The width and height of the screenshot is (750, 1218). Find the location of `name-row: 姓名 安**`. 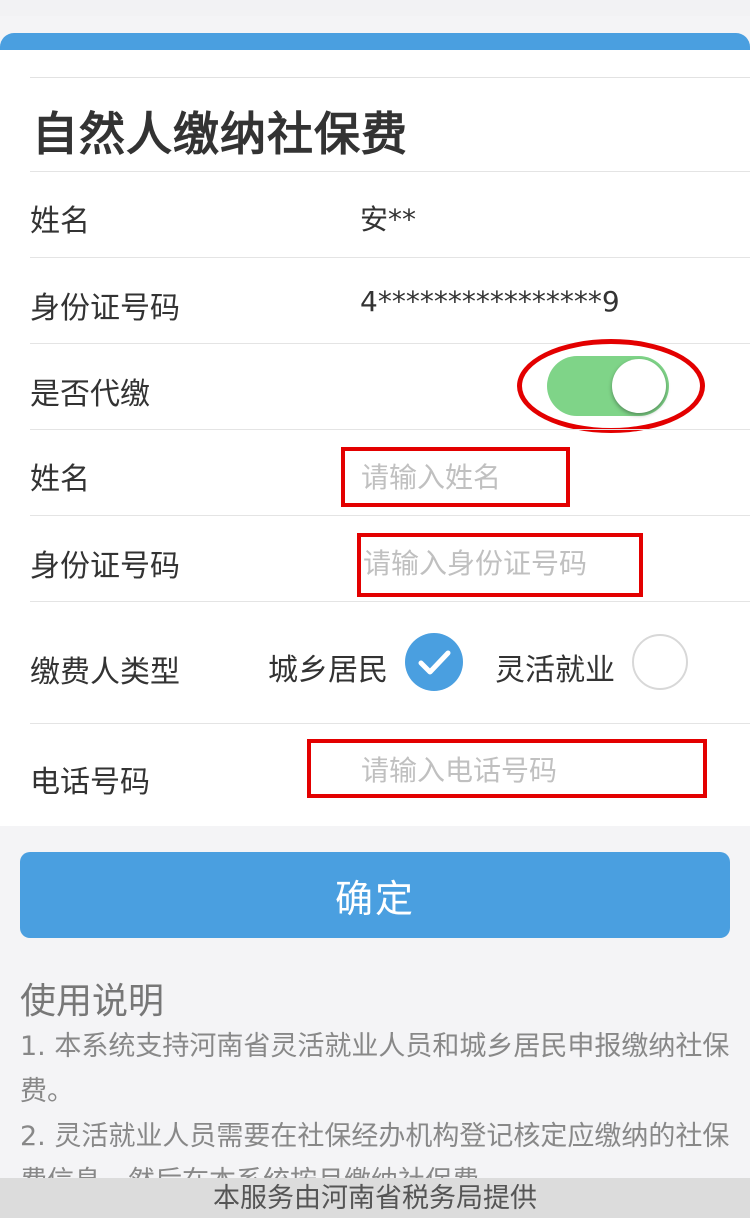

name-row: 姓名 安** is located at coordinates (390, 214).